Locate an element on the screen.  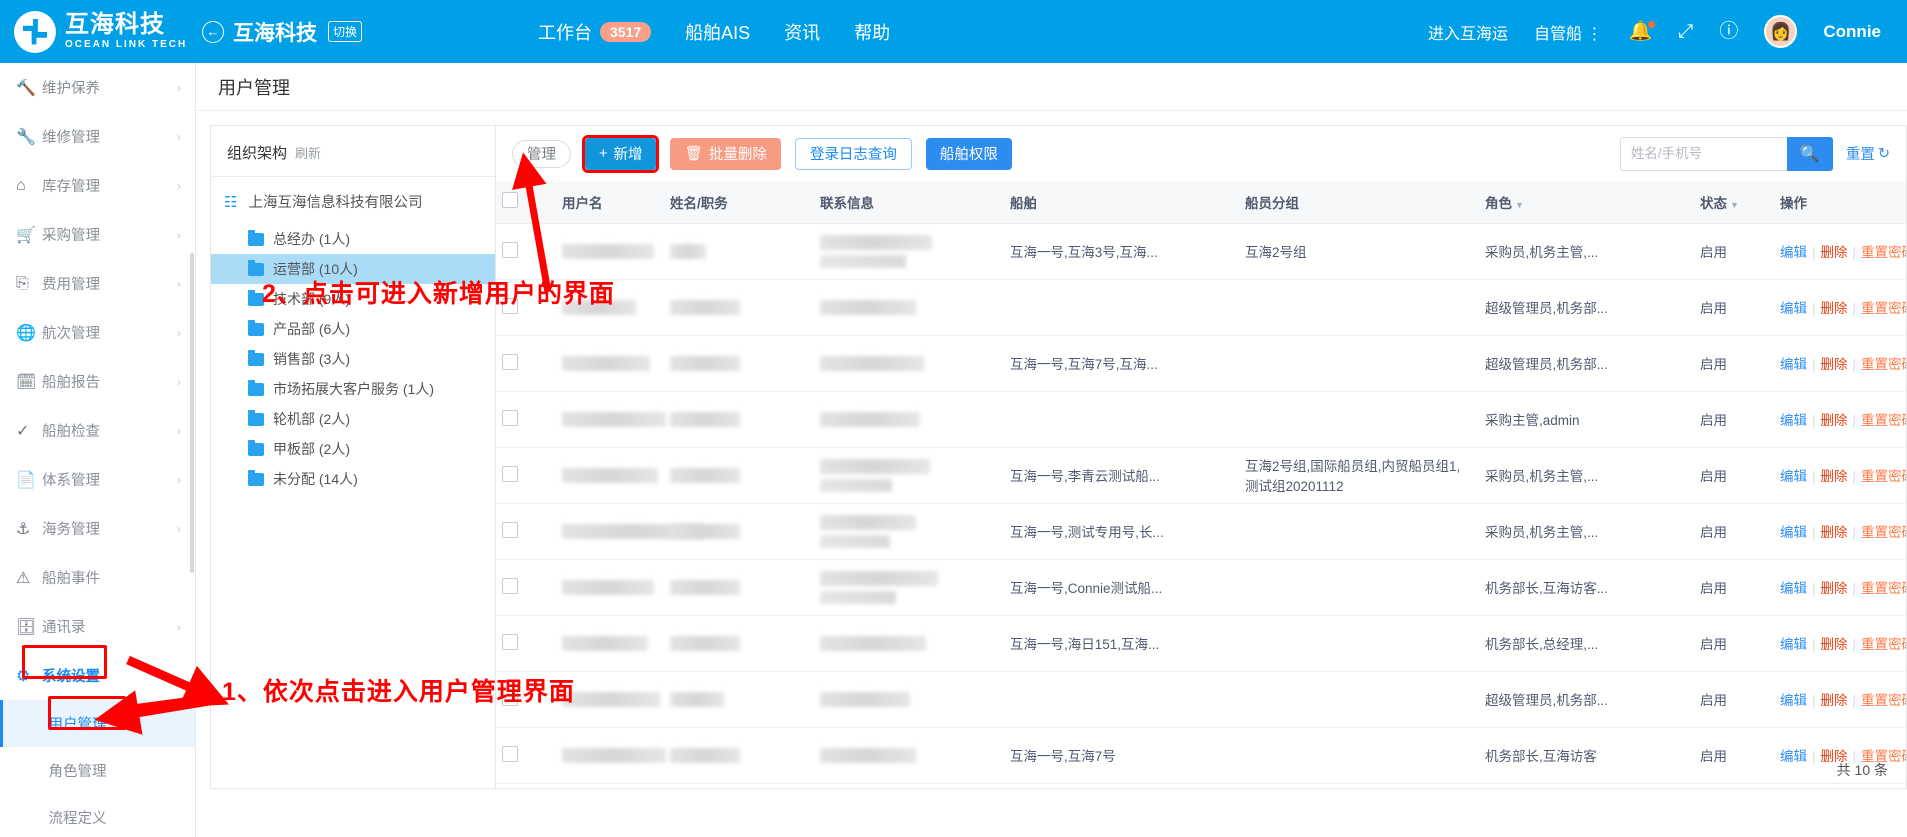
org-node: 技术部 (9人) is located at coordinates (353, 299).